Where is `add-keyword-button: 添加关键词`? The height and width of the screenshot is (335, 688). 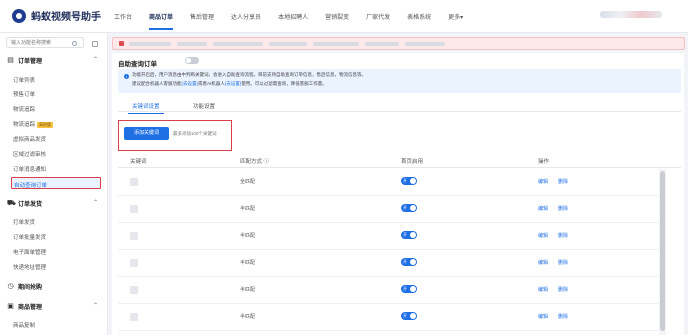
add-keyword-button: 添加关键词 is located at coordinates (146, 133).